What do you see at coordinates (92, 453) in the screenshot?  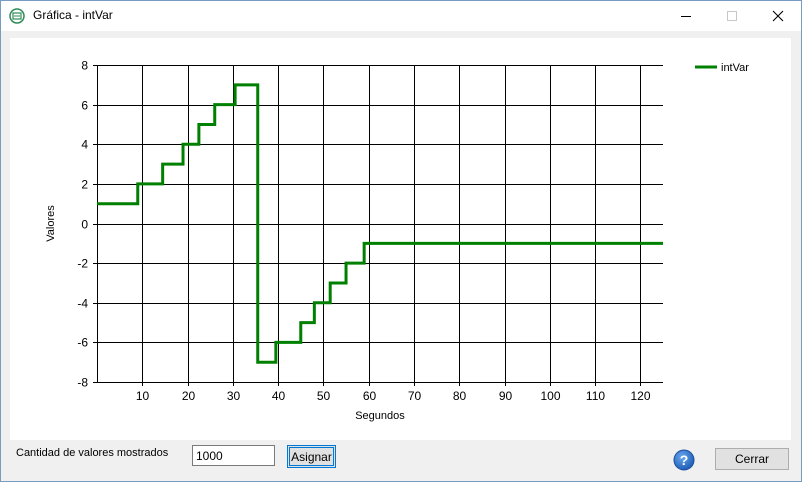 I see `quantity-label: Cantidad de valores mostrados` at bounding box center [92, 453].